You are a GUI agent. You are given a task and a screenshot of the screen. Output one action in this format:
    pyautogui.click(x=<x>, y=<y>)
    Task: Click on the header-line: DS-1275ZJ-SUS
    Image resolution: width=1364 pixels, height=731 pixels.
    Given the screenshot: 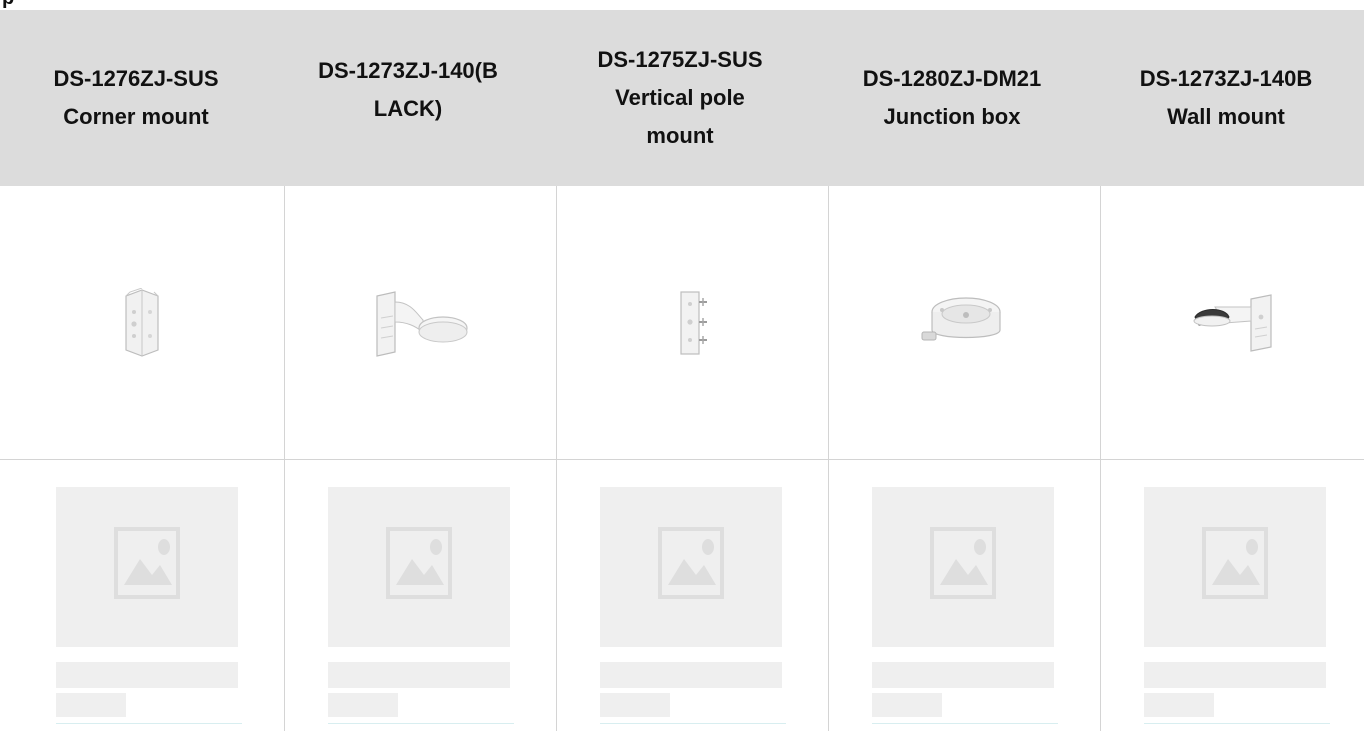 What is the action you would take?
    pyautogui.click(x=680, y=59)
    